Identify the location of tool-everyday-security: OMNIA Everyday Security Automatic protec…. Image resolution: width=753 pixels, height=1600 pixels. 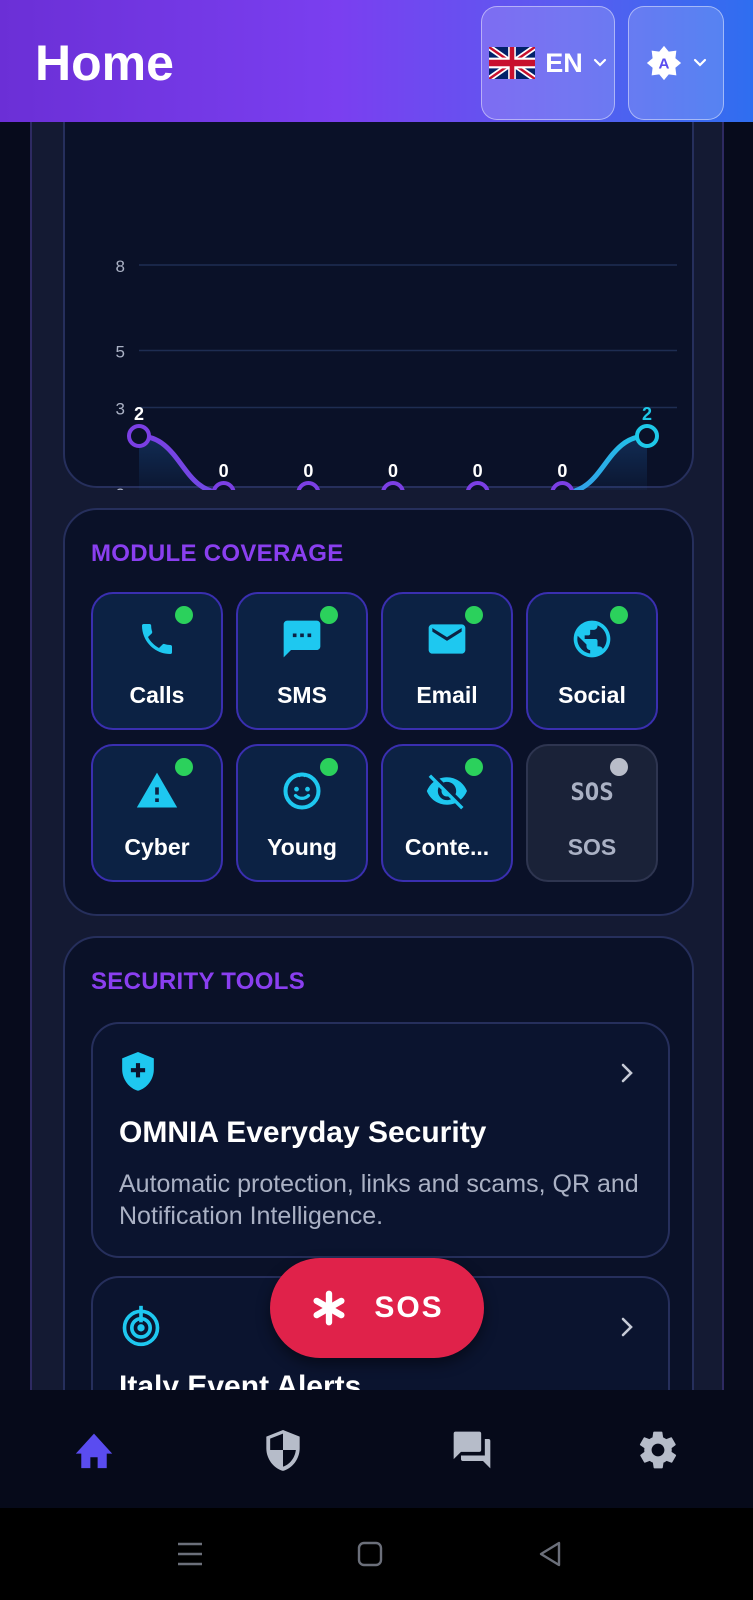
(380, 1140).